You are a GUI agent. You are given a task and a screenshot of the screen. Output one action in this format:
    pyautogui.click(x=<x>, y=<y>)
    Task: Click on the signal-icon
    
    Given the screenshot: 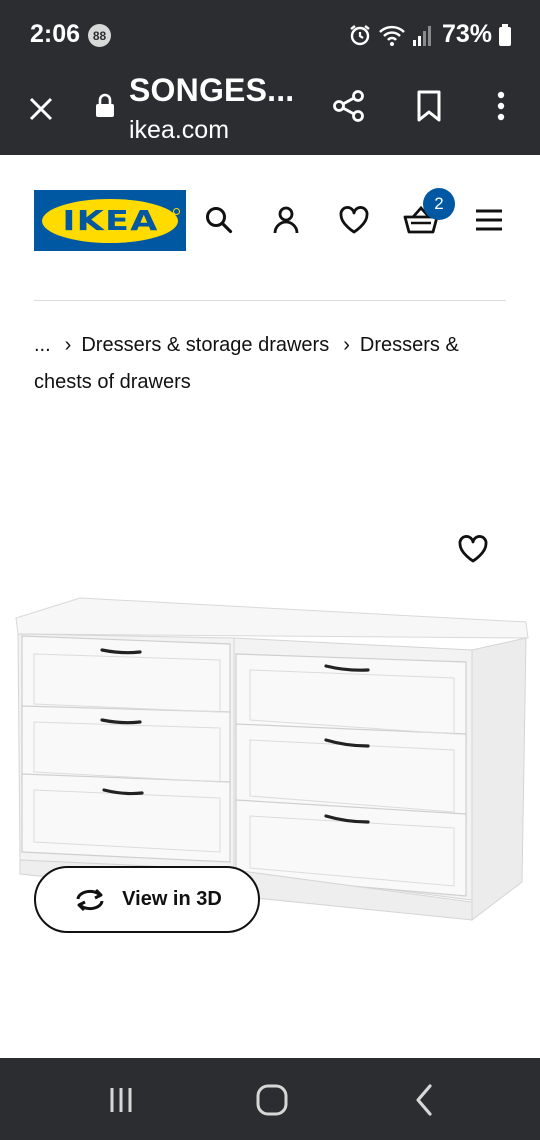 What is the action you would take?
    pyautogui.click(x=422, y=35)
    